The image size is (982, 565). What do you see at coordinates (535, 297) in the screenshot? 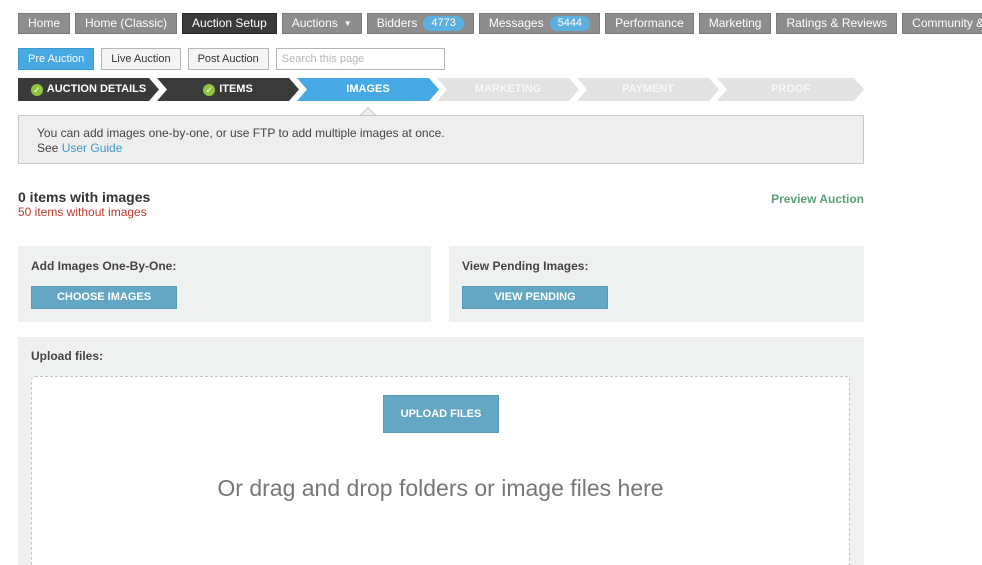
I see `view-pending-button: VIEW PENDING` at bounding box center [535, 297].